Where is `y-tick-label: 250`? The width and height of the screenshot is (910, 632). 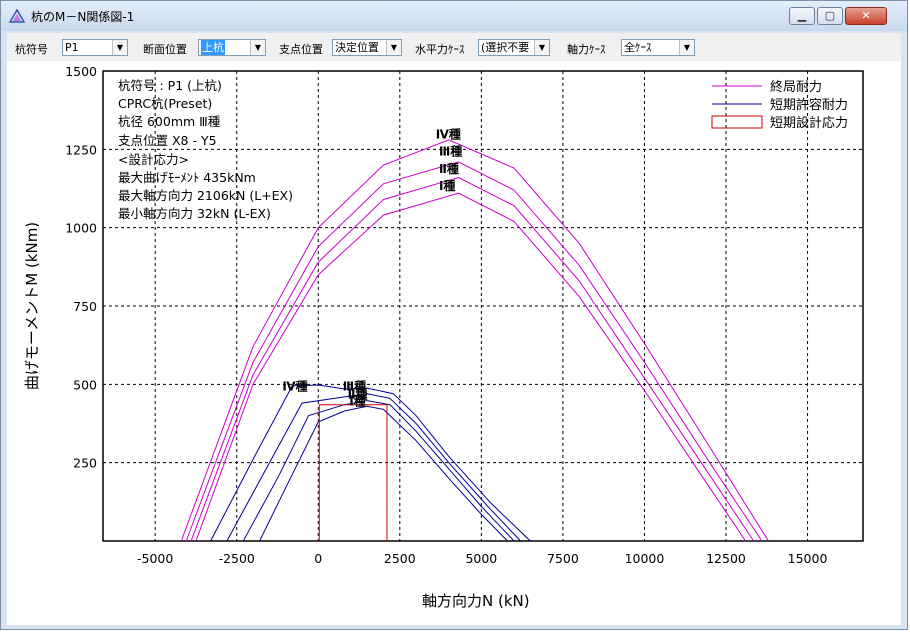 y-tick-label: 250 is located at coordinates (85, 463).